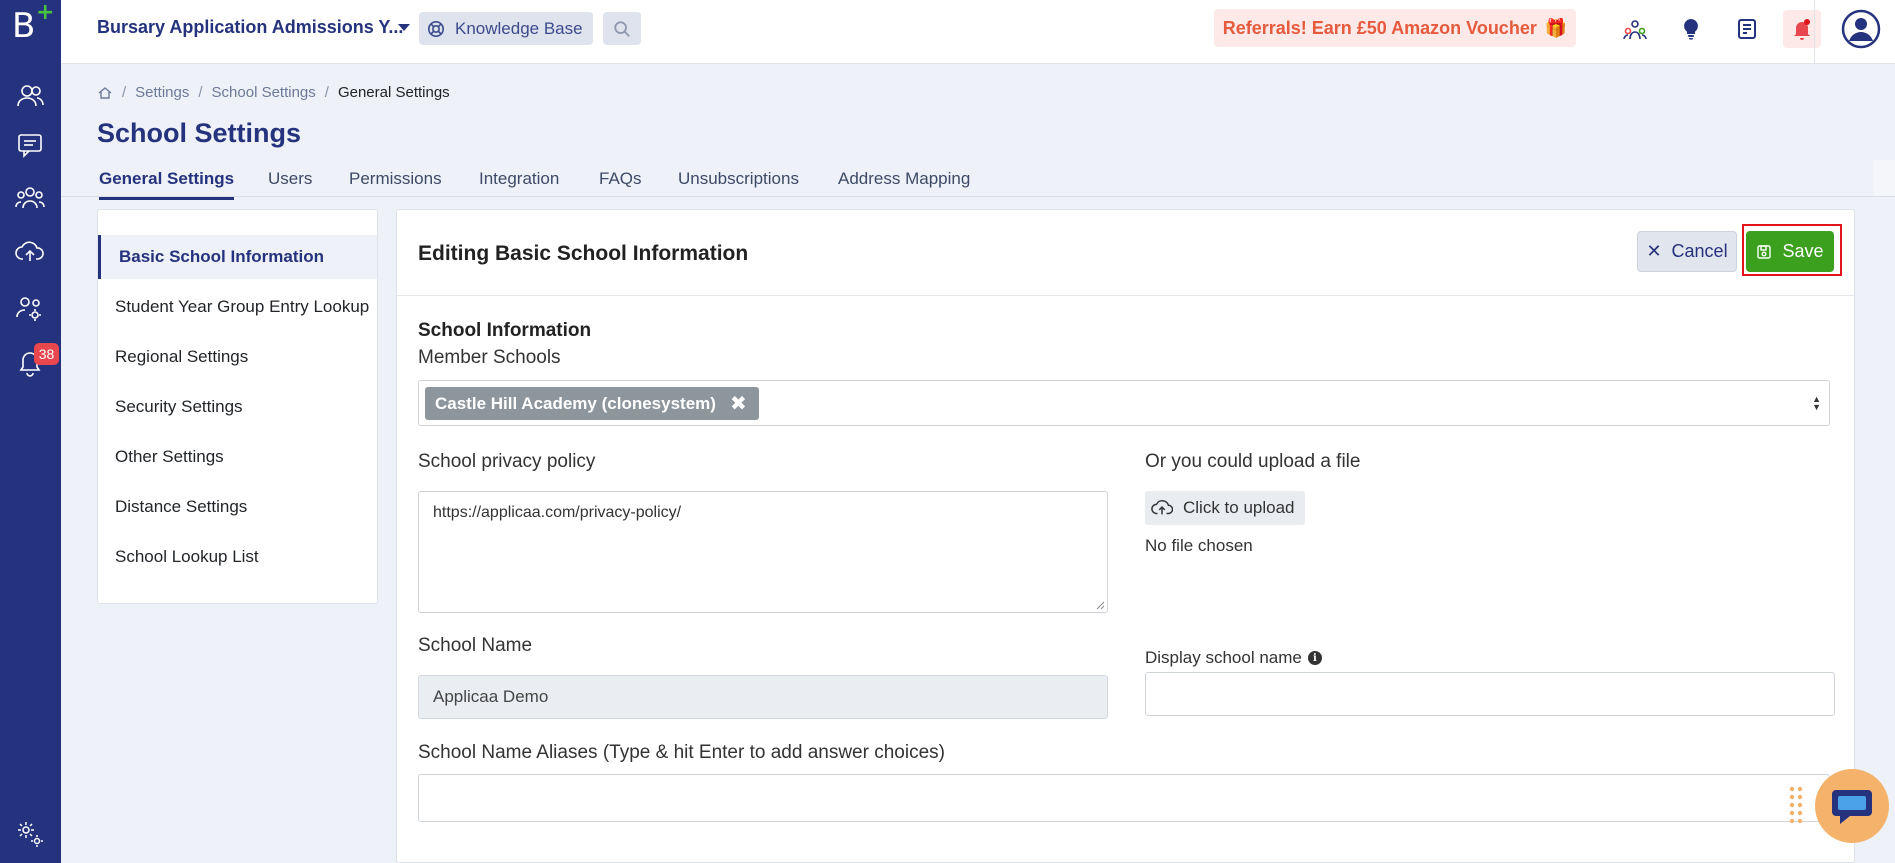  I want to click on referral-banner: Referrals! Earn £50 Amazon Voucher 🎁, so click(1395, 28).